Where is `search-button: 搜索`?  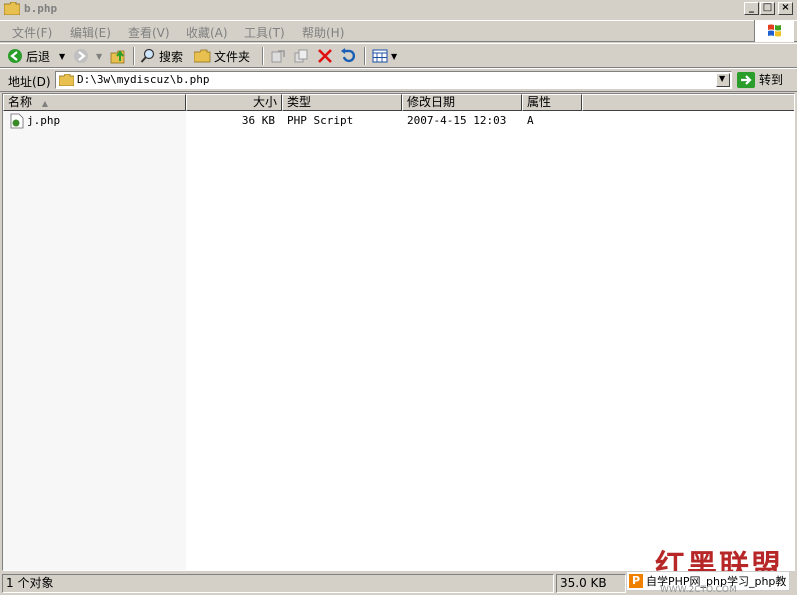 search-button: 搜索 is located at coordinates (161, 56).